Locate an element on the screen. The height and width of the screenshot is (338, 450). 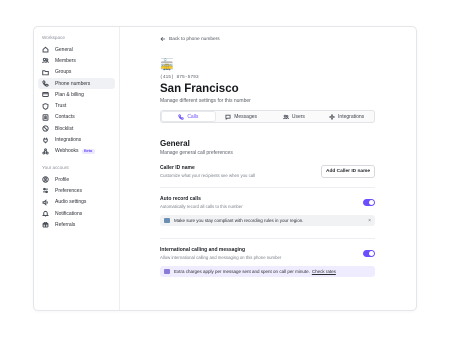
tab-label: Users is located at coordinates (298, 116).